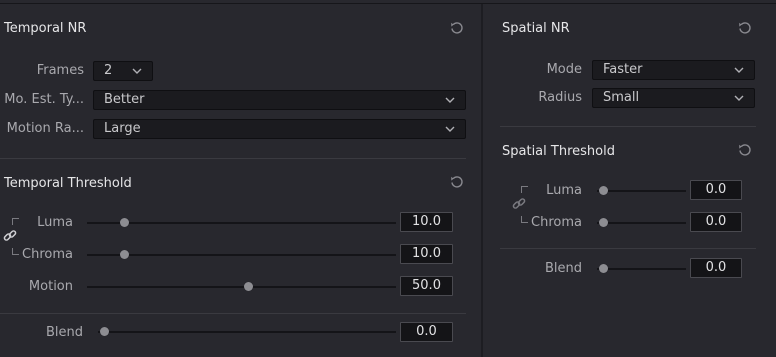 The height and width of the screenshot is (357, 776). Describe the element at coordinates (745, 150) in the screenshot. I see `spatial-threshold-reset-icon` at that location.